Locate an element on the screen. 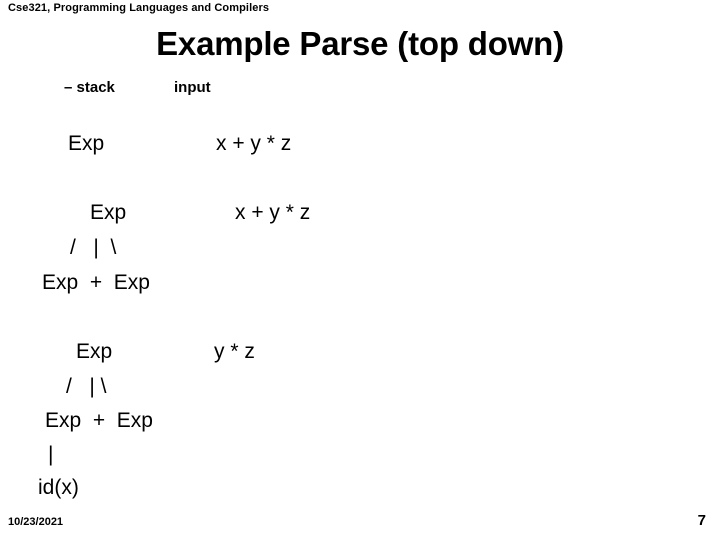 This screenshot has width=720, height=540. stage-3-leaf-token: id(x) is located at coordinates (58, 487).